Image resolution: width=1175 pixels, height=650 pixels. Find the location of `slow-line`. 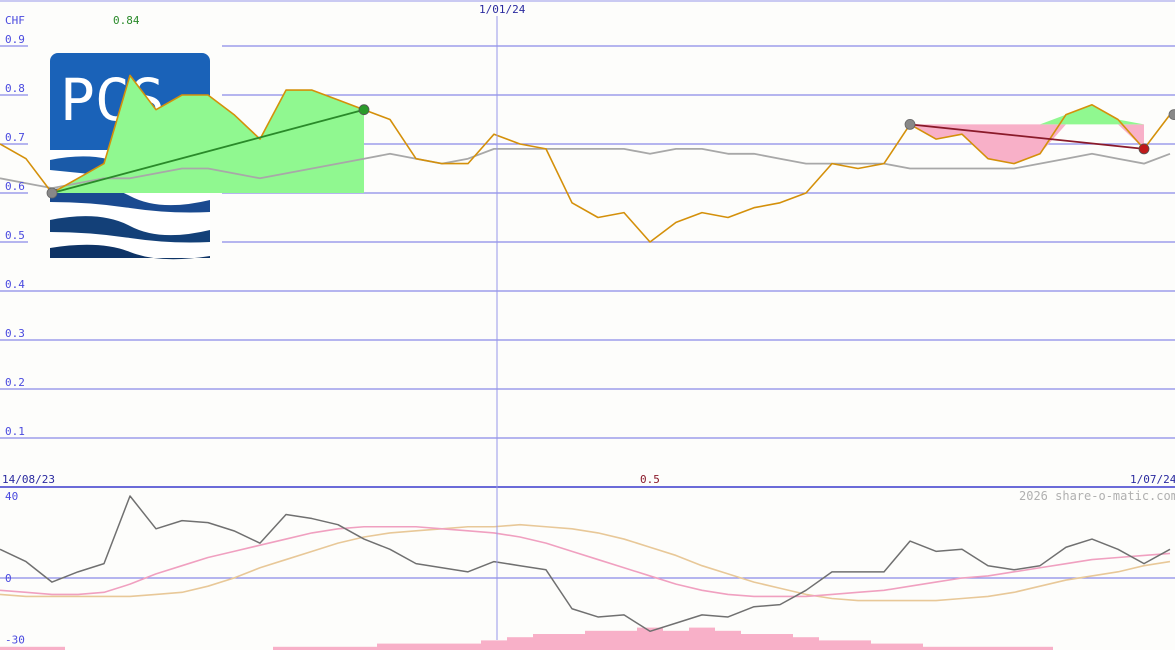

slow-line is located at coordinates (585, 562).